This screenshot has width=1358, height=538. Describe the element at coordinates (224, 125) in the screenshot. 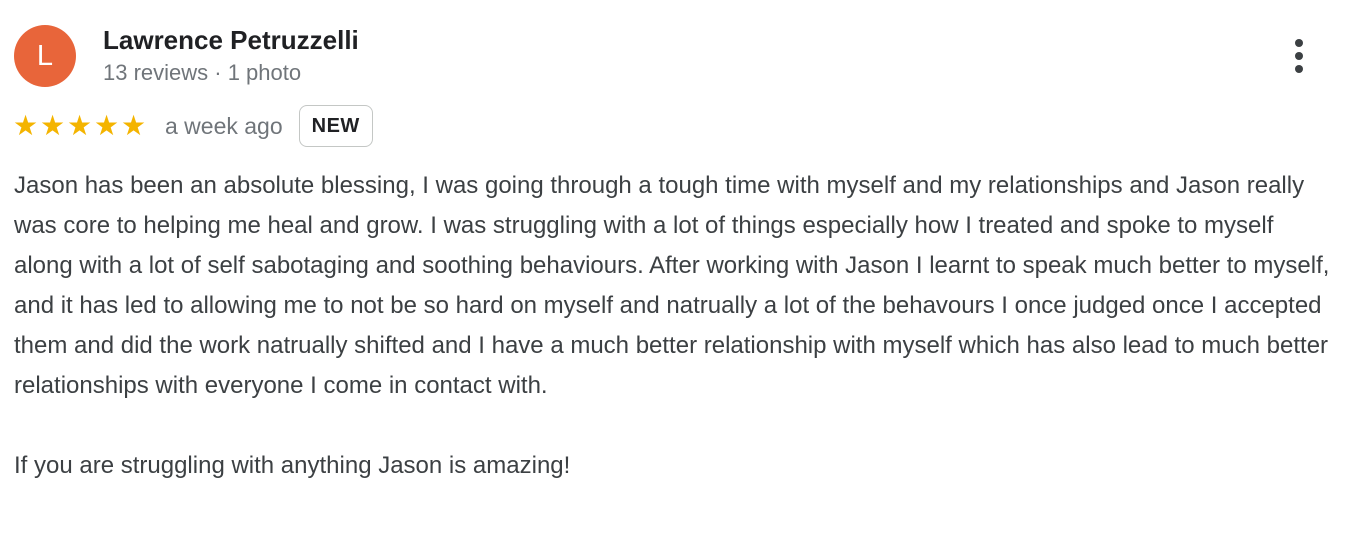

I see `review-time: a week ago` at that location.